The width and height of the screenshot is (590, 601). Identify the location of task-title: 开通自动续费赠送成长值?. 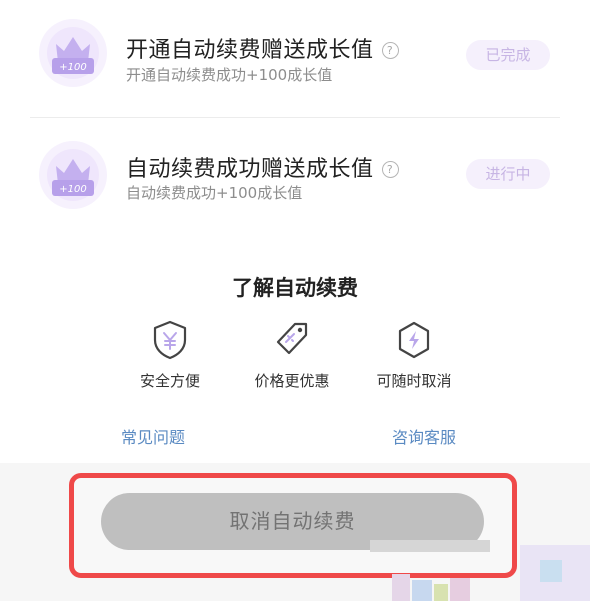
(262, 48).